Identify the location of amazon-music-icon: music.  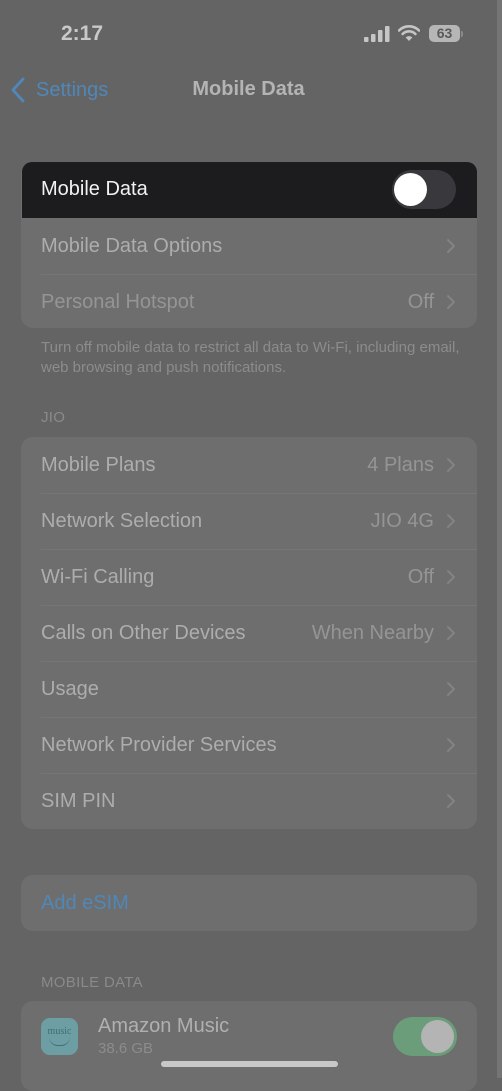
(59, 1036).